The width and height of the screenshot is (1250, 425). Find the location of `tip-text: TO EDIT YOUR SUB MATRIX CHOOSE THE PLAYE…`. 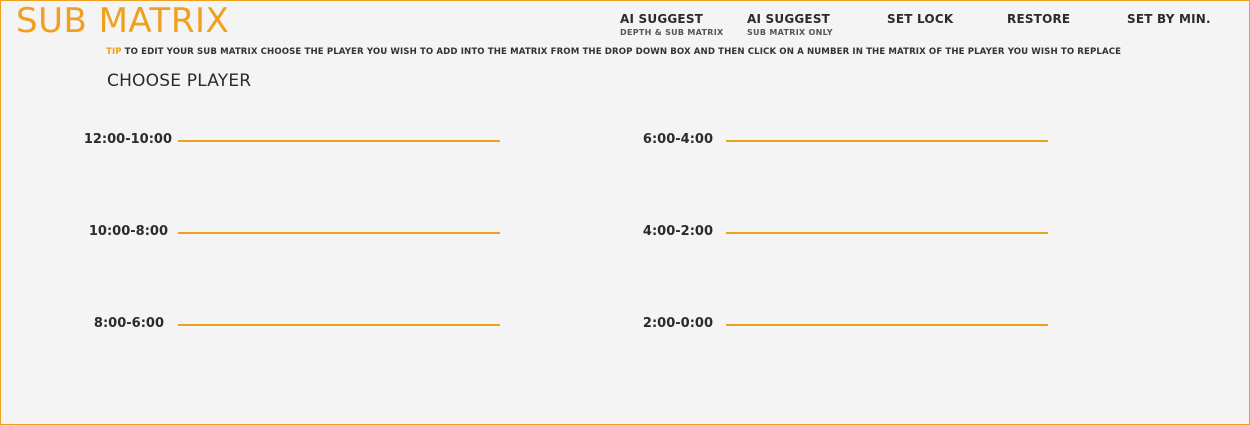

tip-text: TO EDIT YOUR SUB MATRIX CHOOSE THE PLAYE… is located at coordinates (623, 52).